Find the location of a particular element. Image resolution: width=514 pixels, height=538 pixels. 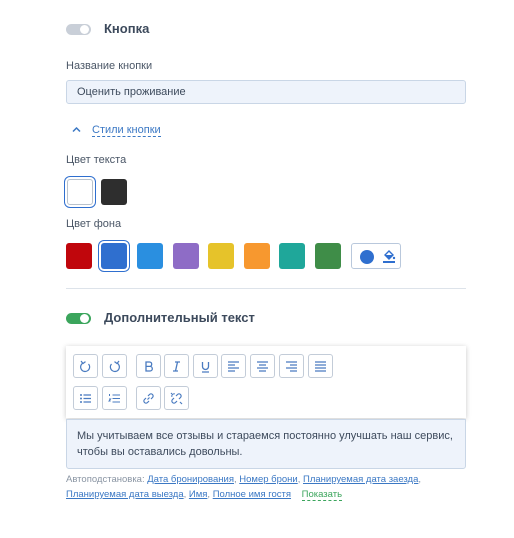

numbered-list-icon is located at coordinates (114, 397).